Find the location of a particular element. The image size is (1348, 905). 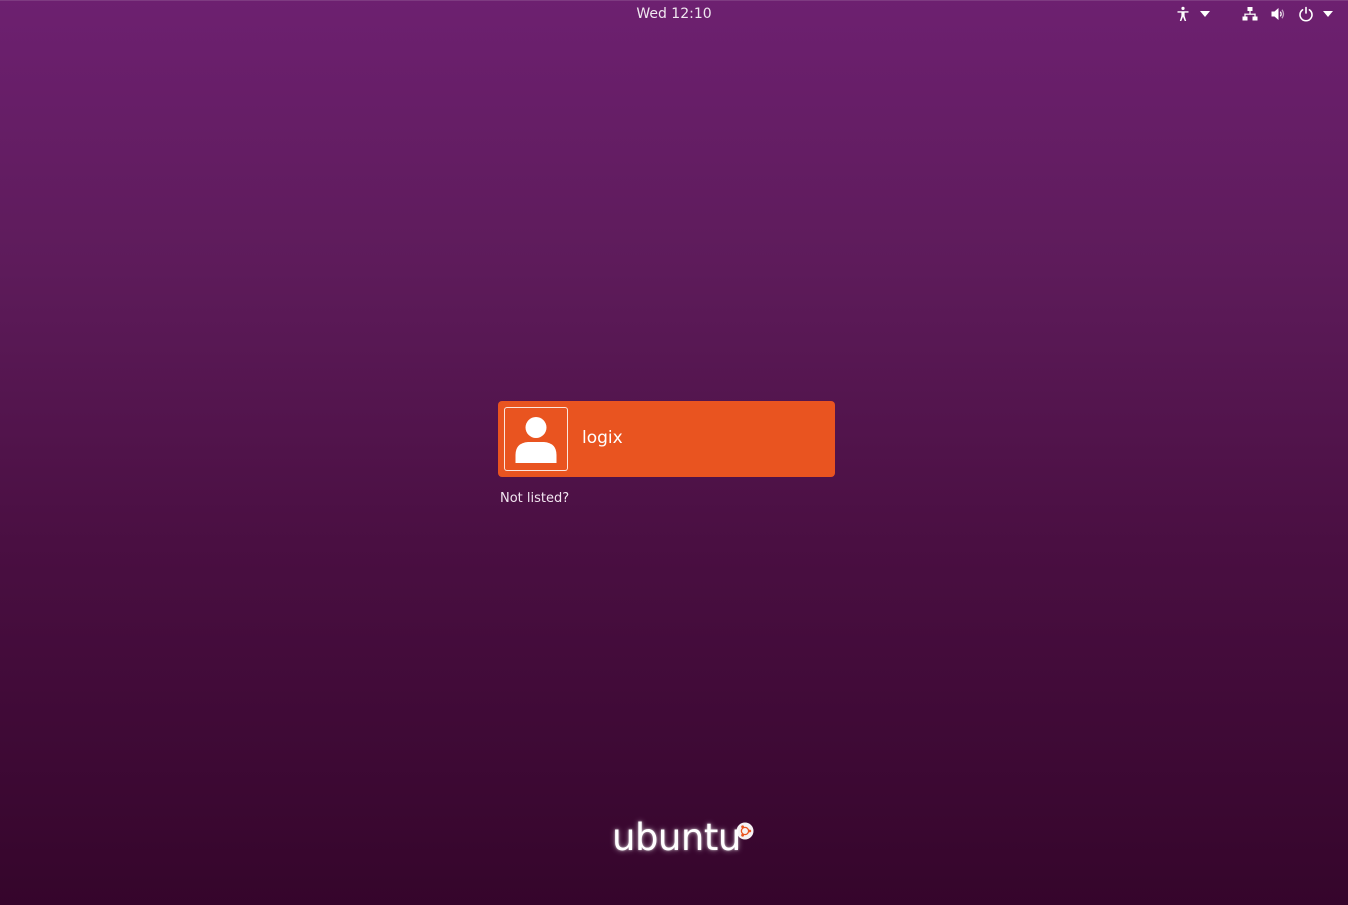

not-listed-button: Not listed? is located at coordinates (534, 499).